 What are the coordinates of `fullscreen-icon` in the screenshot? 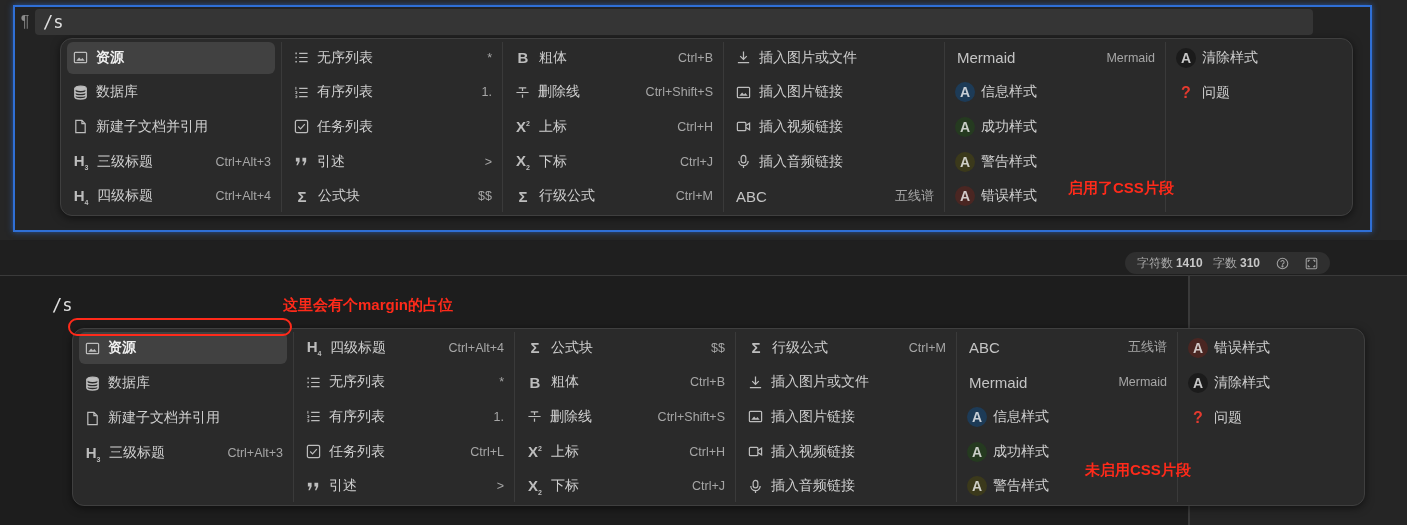 It's located at (1311, 263).